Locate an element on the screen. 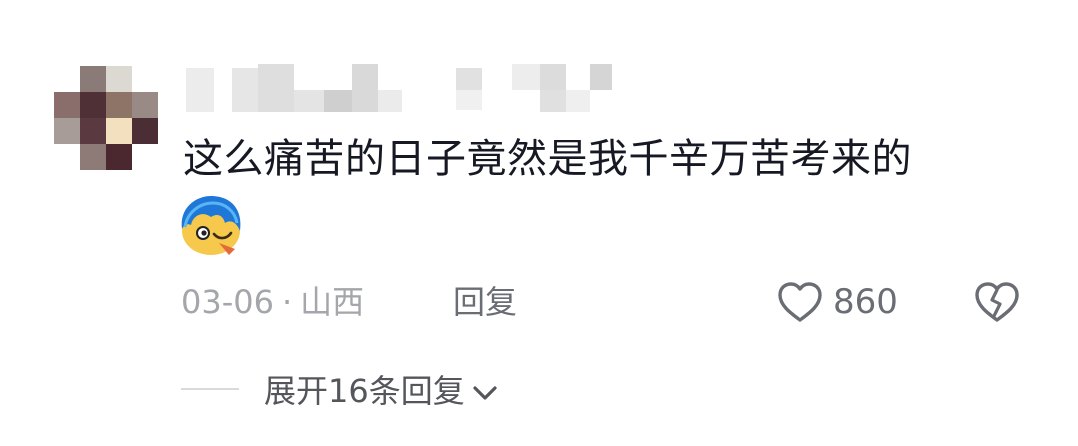  reply-button: 回复 is located at coordinates (485, 302).